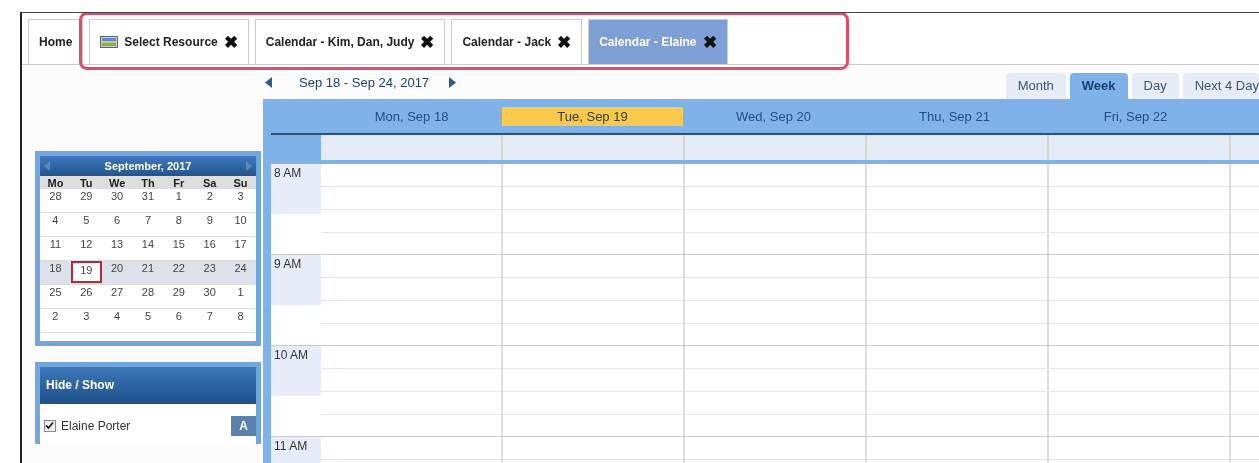 The image size is (1259, 463). Describe the element at coordinates (210, 219) in the screenshot. I see `date-cell: 9` at that location.